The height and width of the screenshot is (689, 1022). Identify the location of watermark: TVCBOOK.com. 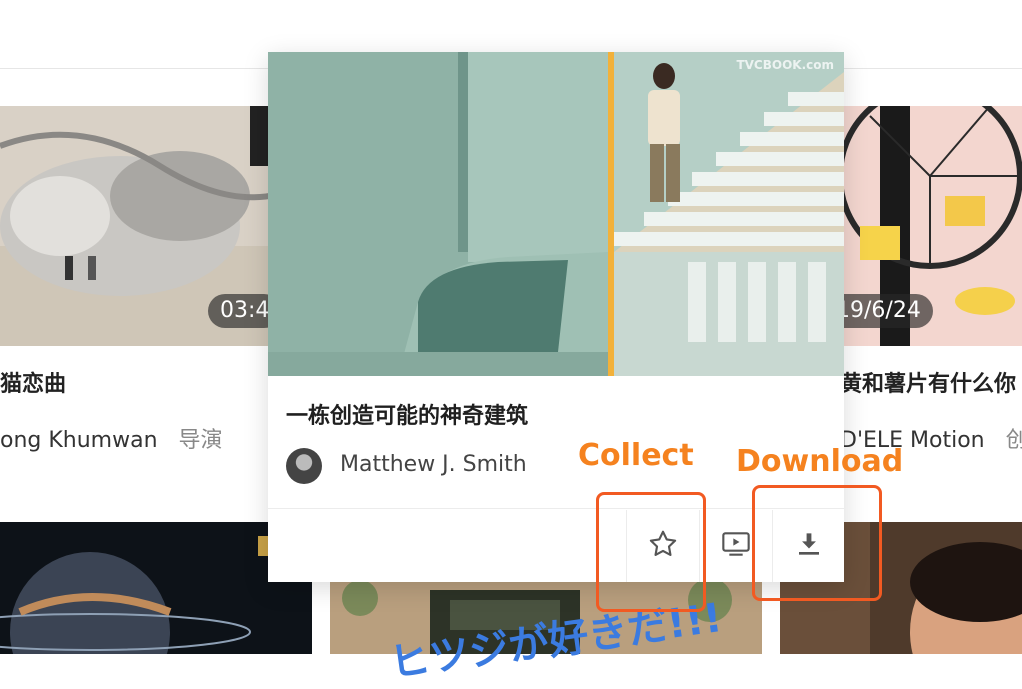
(785, 65).